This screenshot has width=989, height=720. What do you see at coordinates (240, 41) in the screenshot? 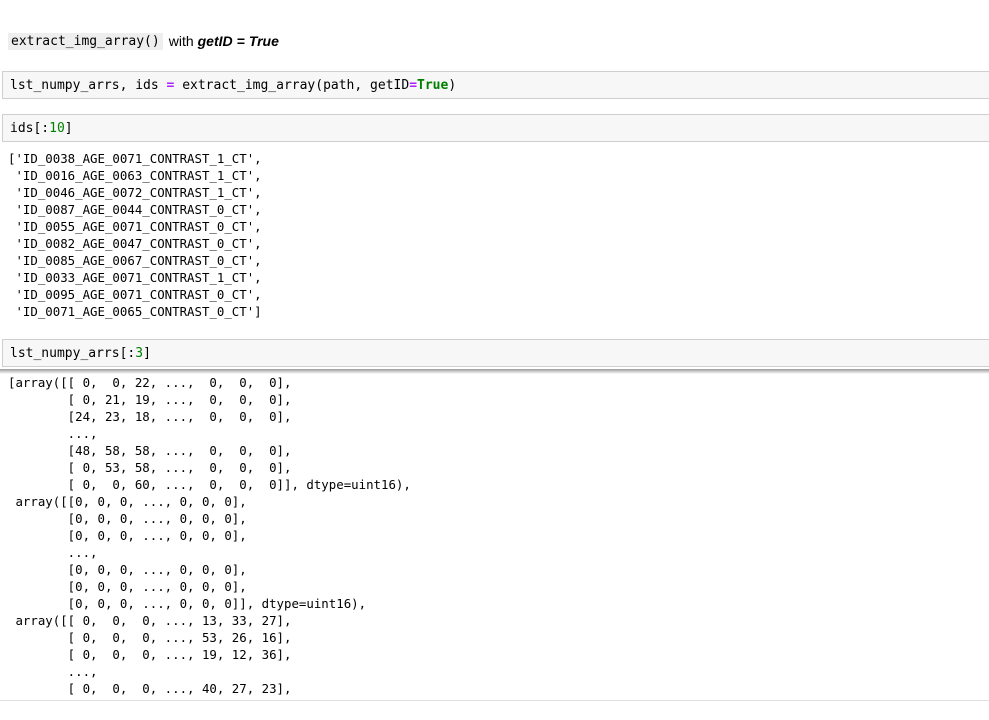
I see `equals-sign: =` at bounding box center [240, 41].